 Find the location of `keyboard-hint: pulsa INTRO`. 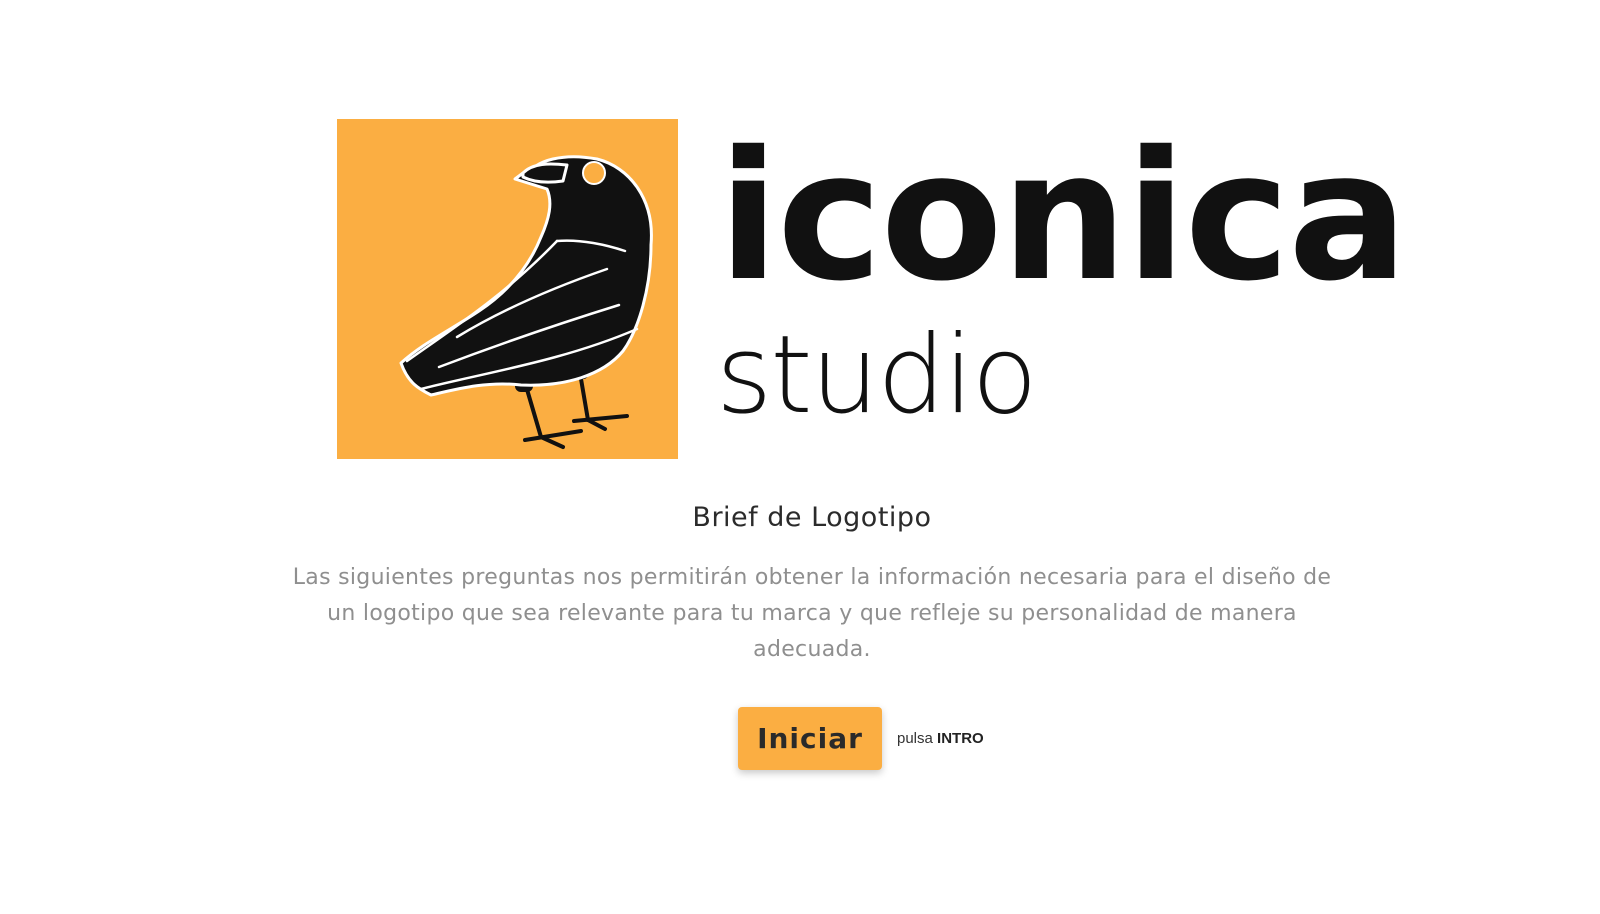

keyboard-hint: pulsa INTRO is located at coordinates (940, 738).